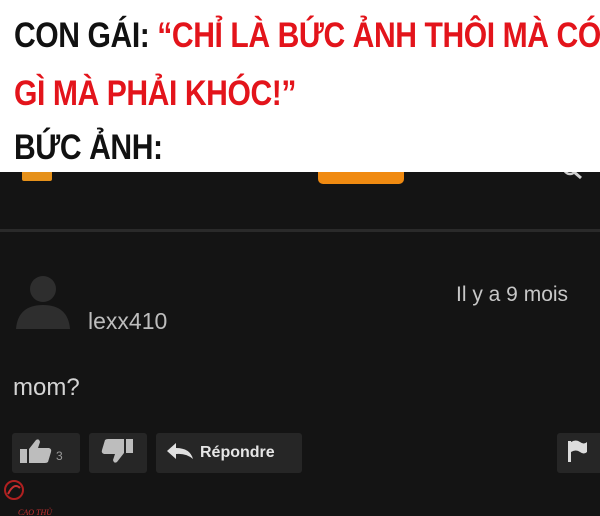  What do you see at coordinates (361, 178) in the screenshot?
I see `site-logo-right-part` at bounding box center [361, 178].